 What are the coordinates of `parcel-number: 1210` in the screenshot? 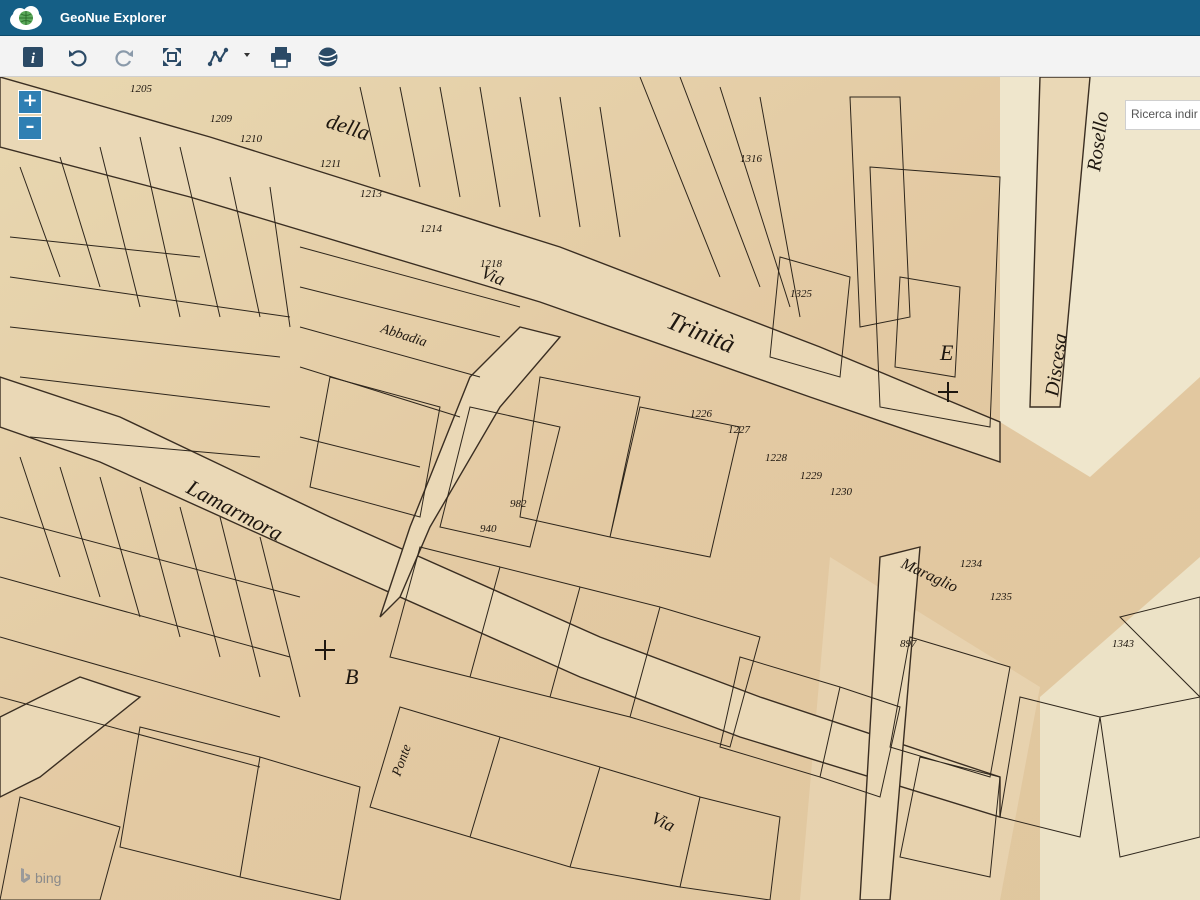 It's located at (251, 139).